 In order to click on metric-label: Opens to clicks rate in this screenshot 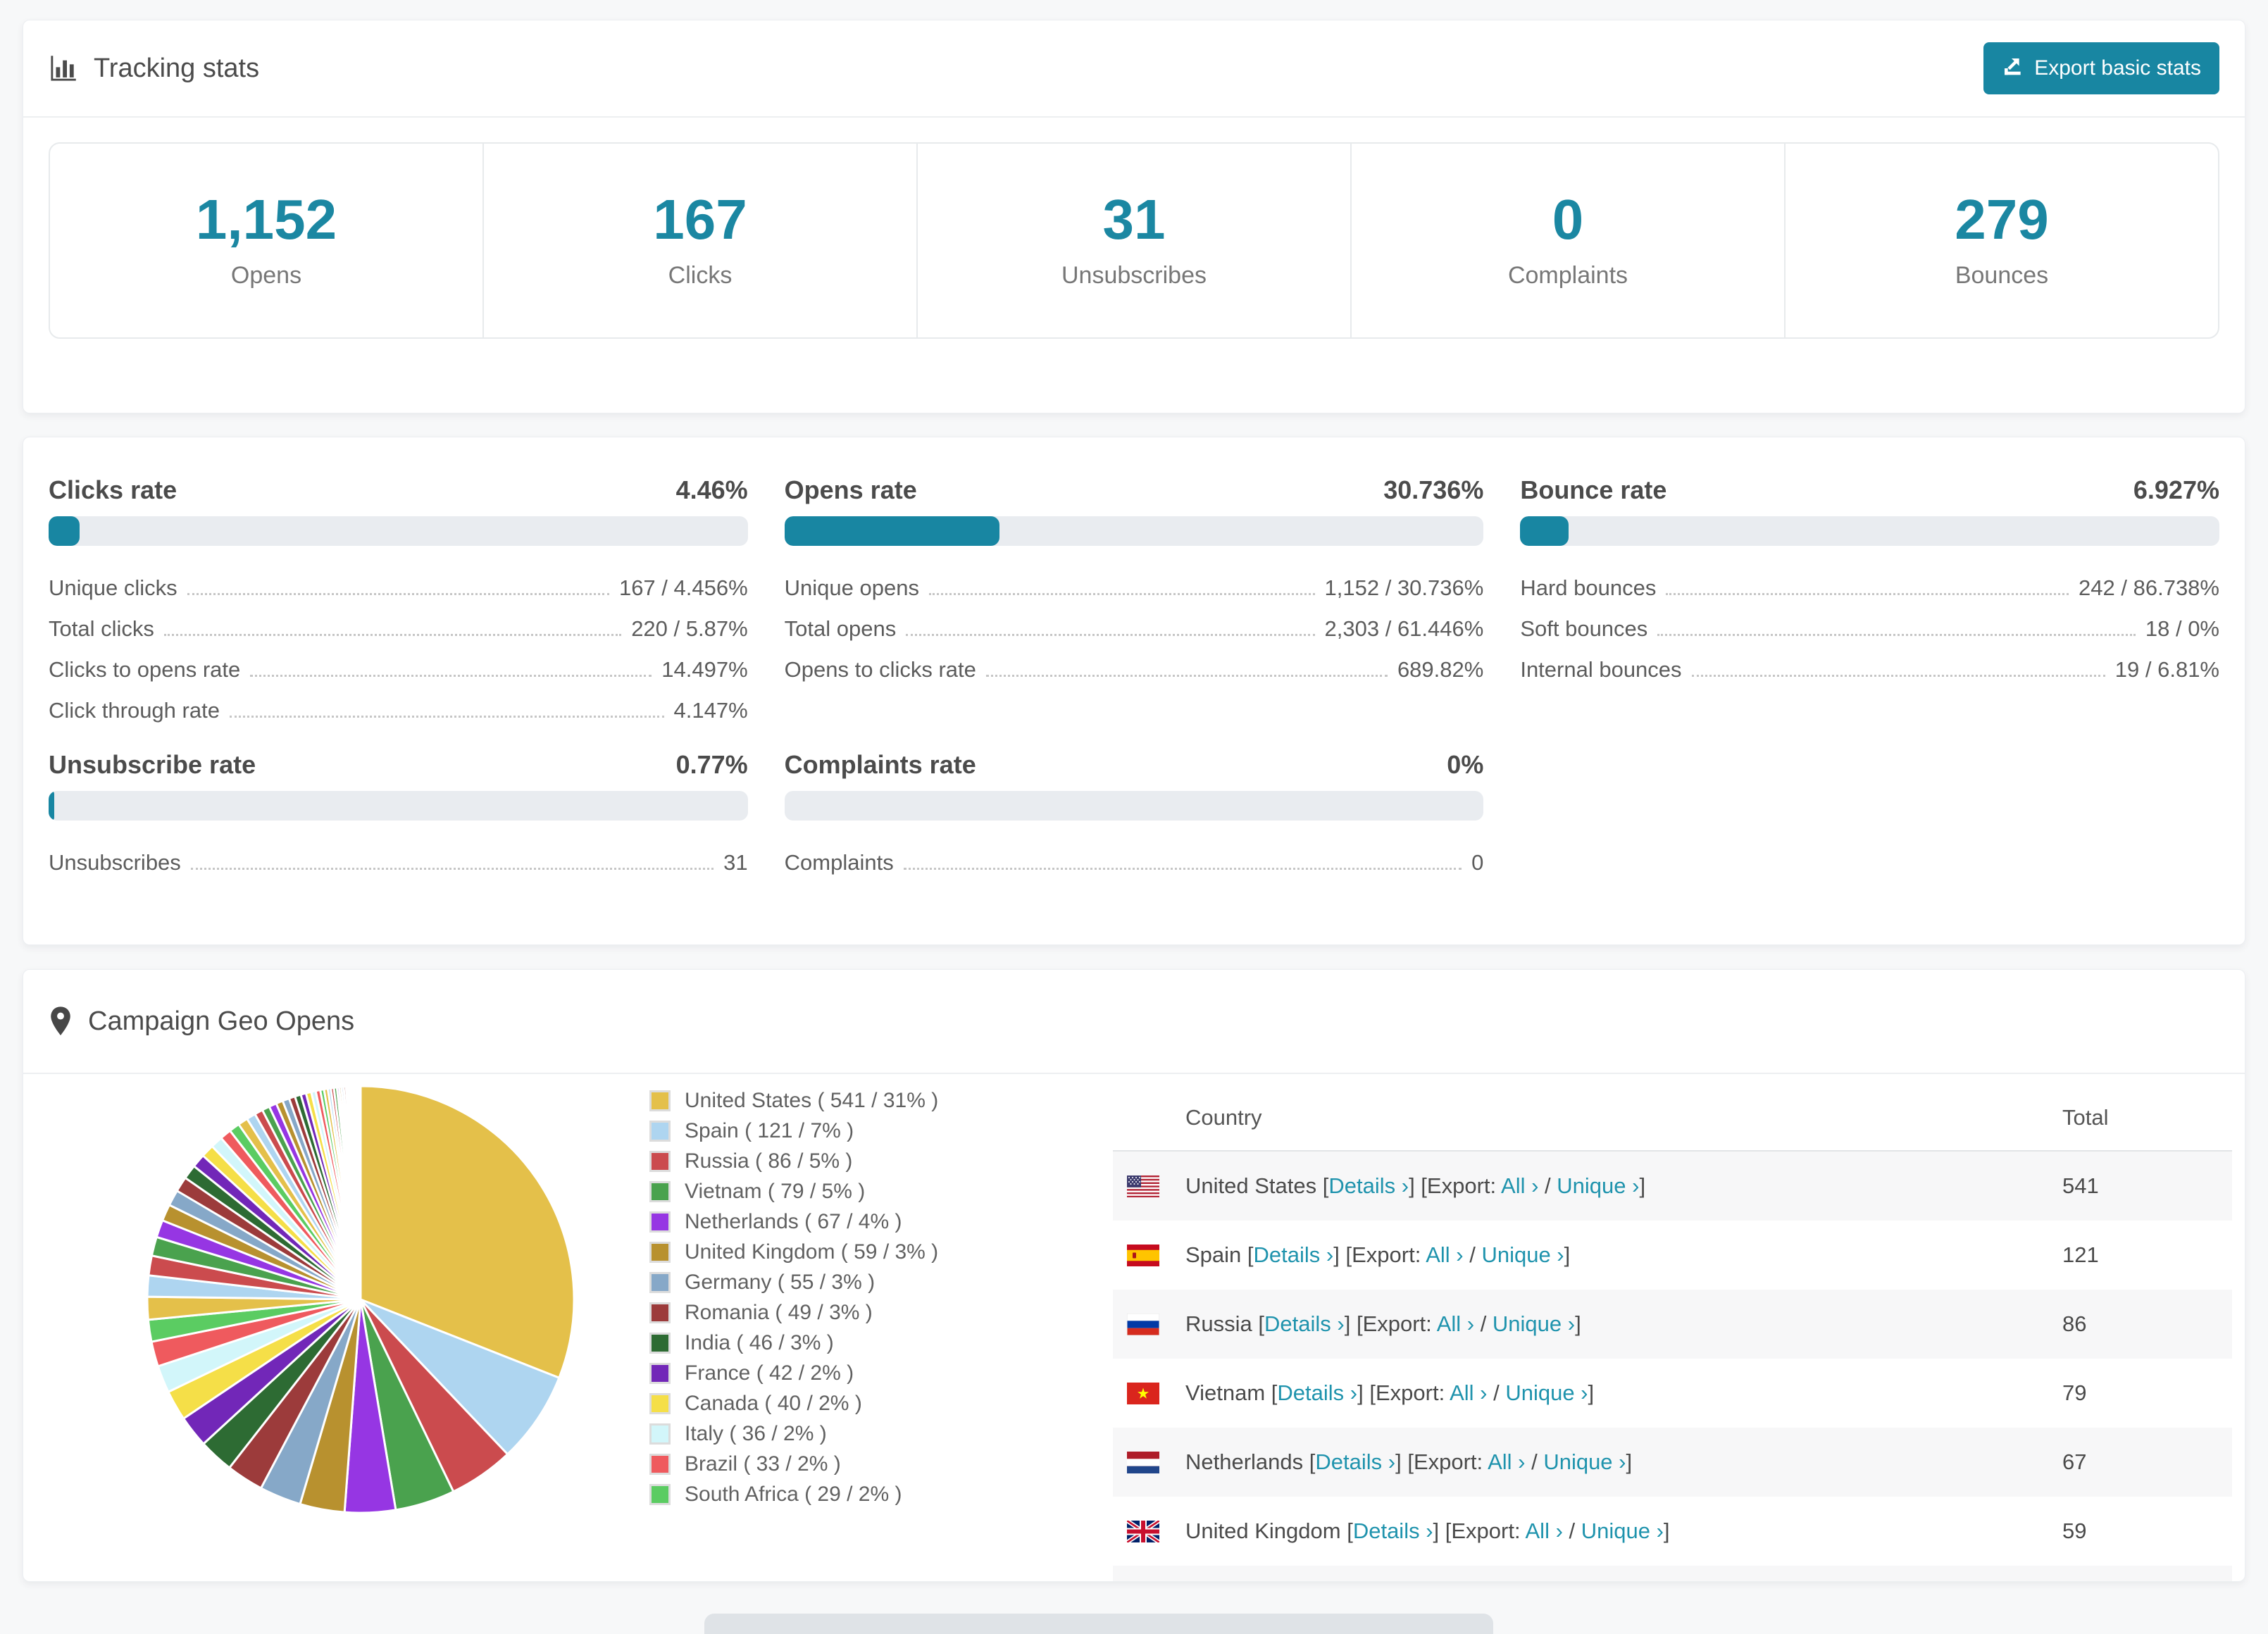, I will do `click(880, 669)`.